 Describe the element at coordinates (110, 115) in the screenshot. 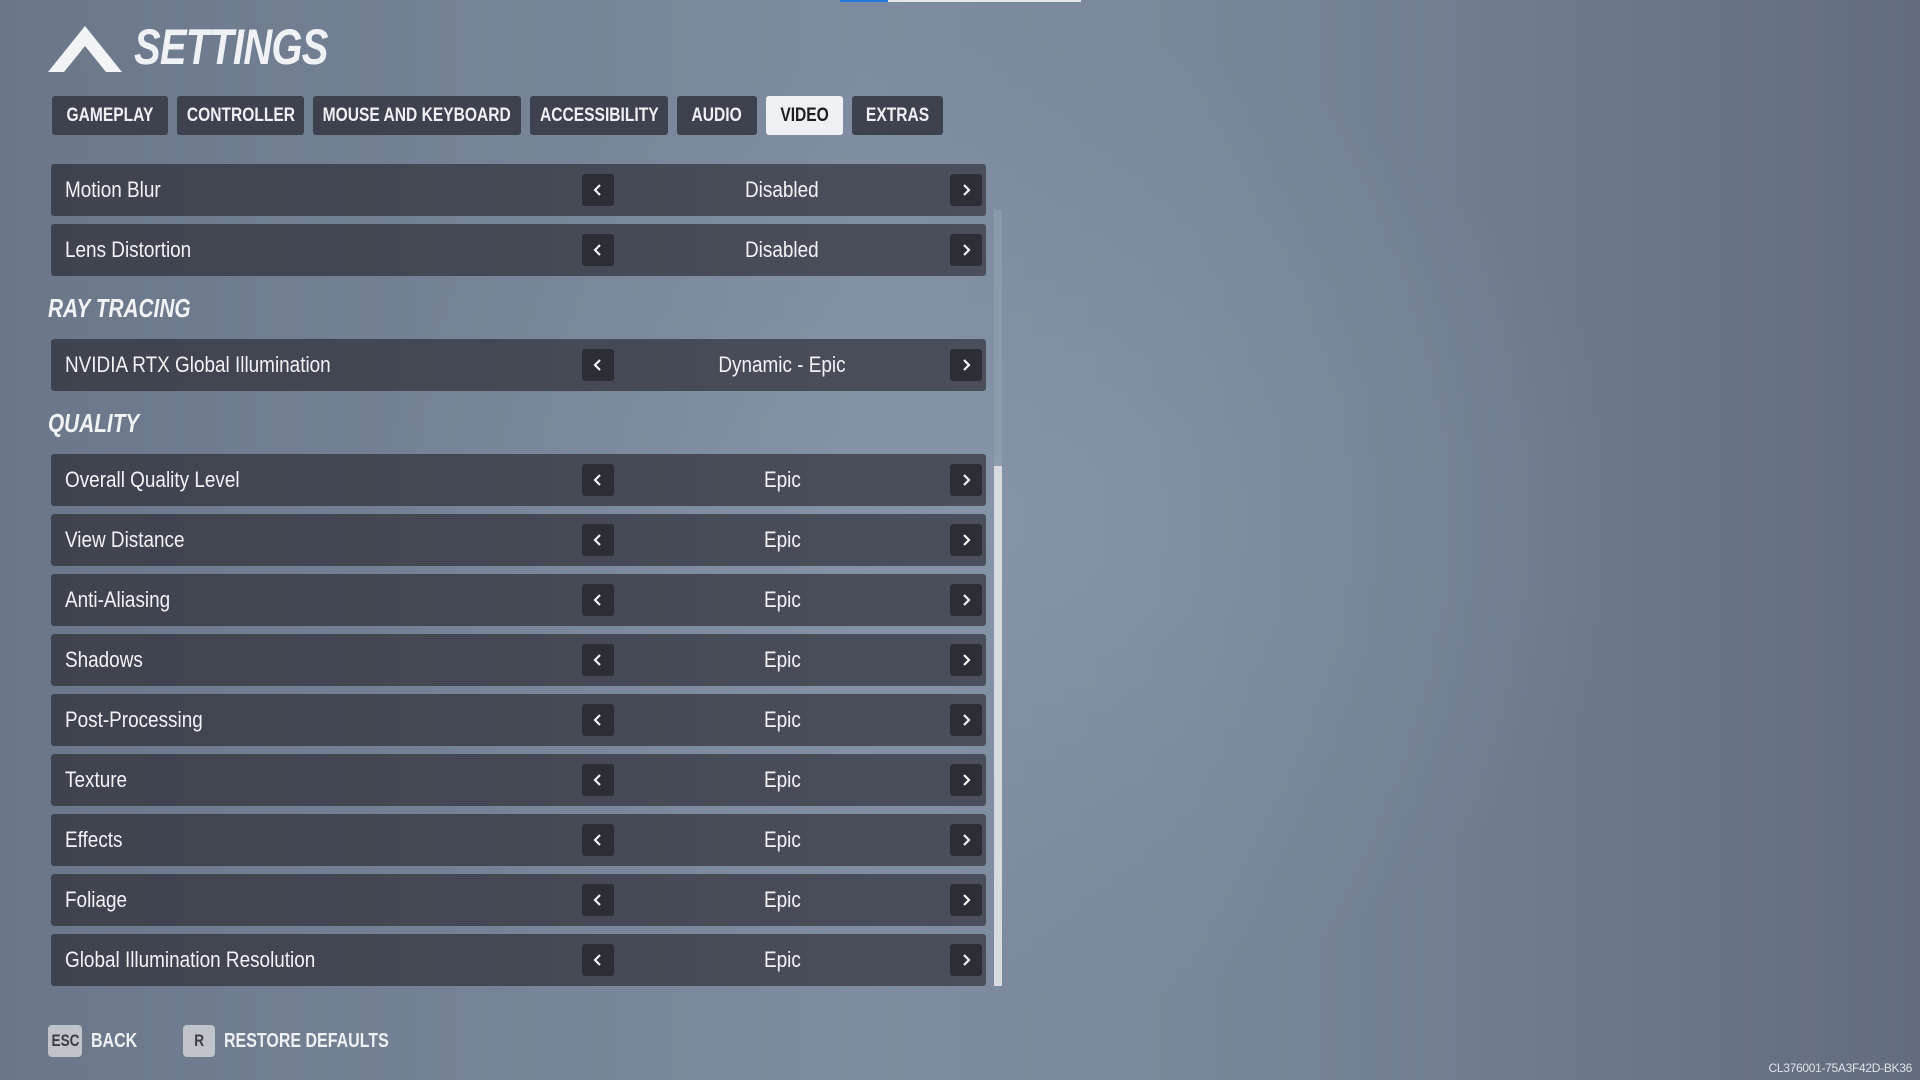

I see `tab-gameplay: GAMEPLAY` at that location.